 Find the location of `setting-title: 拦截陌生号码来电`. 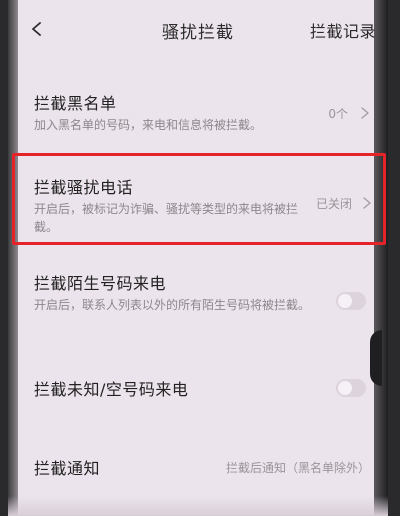

setting-title: 拦截陌生号码来电 is located at coordinates (100, 283).